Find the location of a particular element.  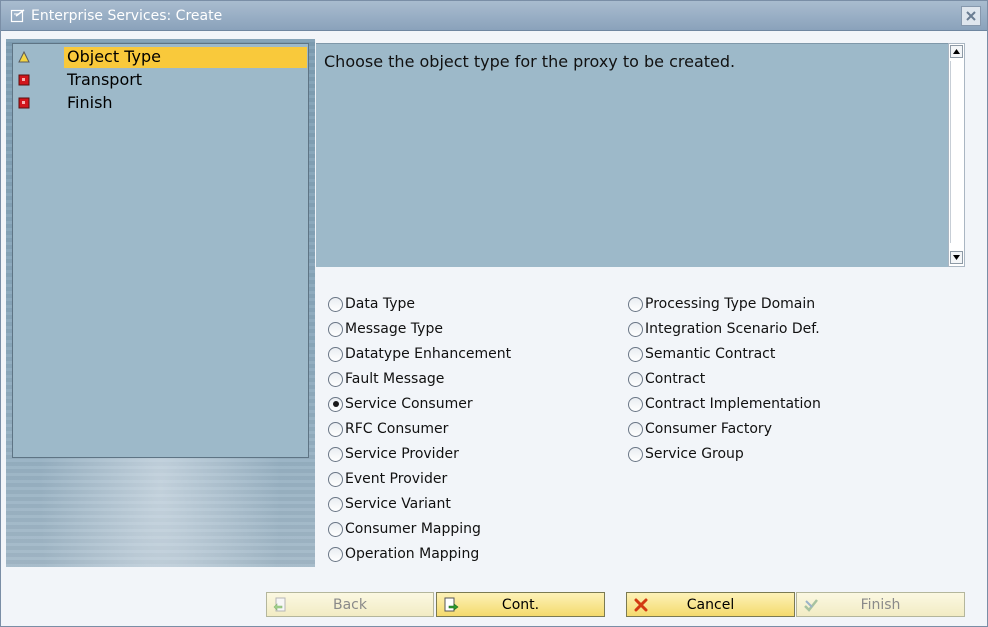

close-icon is located at coordinates (971, 16).